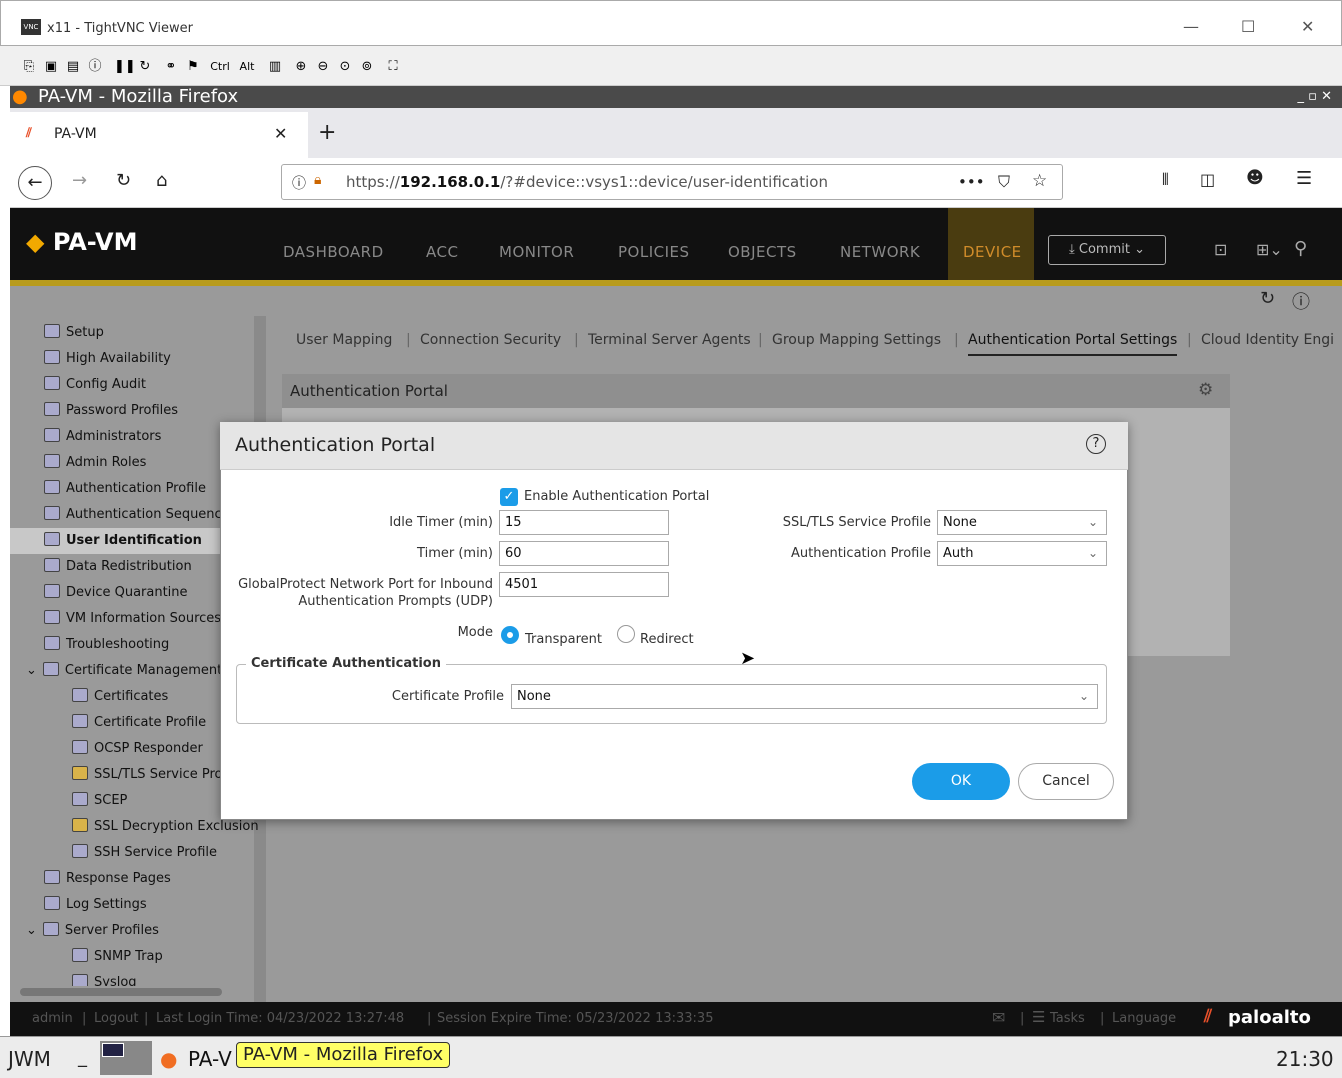  I want to click on sidebar-item-authentication-profile: Authentication Profile, so click(125, 489).